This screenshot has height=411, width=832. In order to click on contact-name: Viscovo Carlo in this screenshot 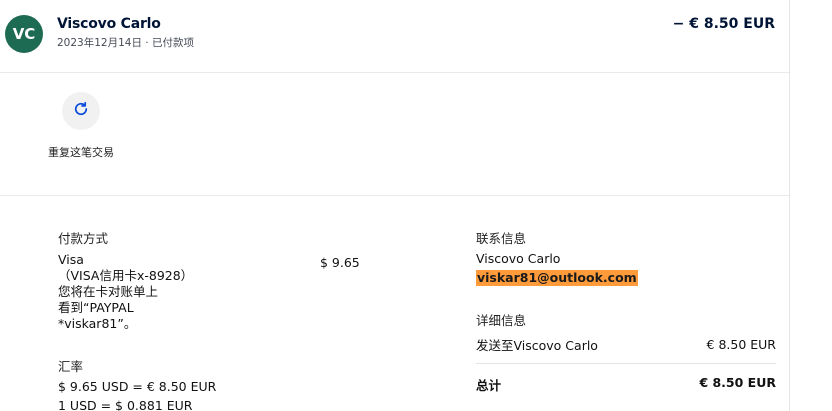, I will do `click(518, 258)`.